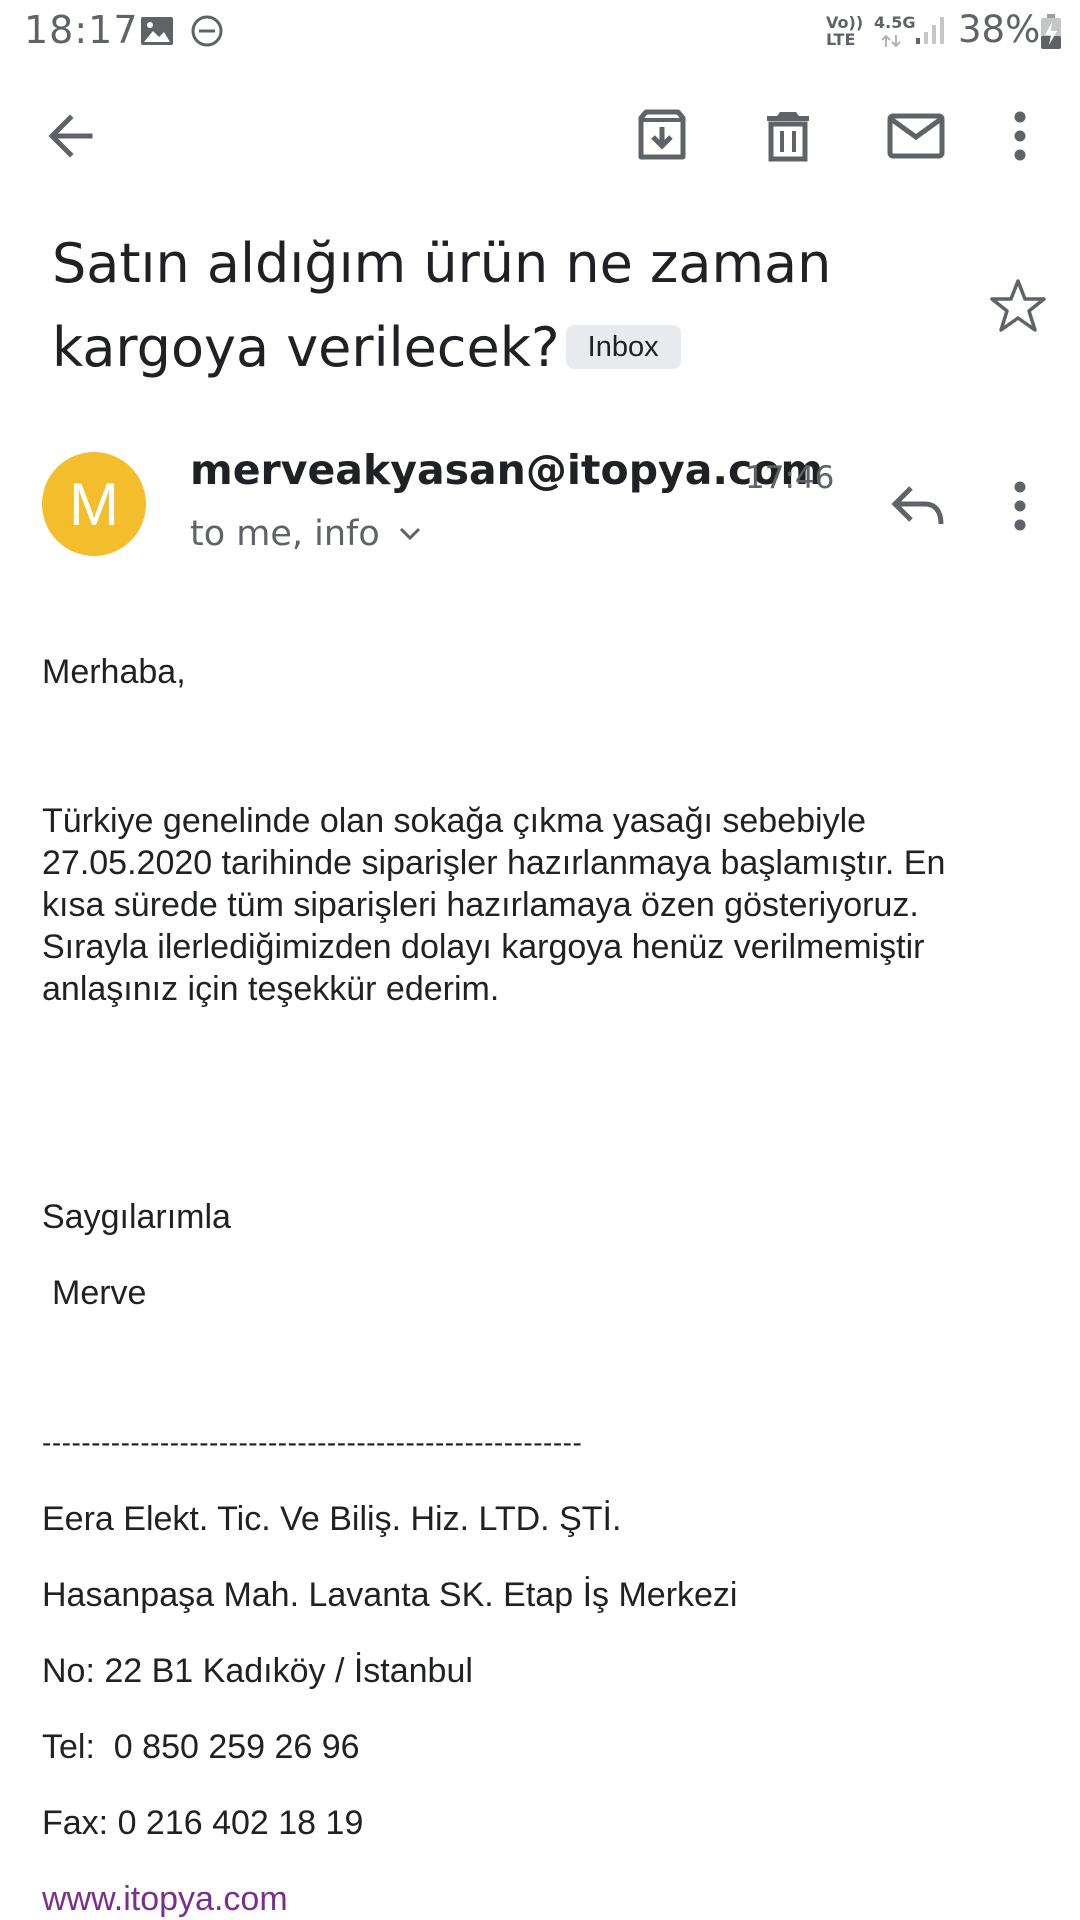 This screenshot has height=1920, width=1080. What do you see at coordinates (271, 989) in the screenshot?
I see `paragraph-line: anlaşınız için teşekkür ederim.` at bounding box center [271, 989].